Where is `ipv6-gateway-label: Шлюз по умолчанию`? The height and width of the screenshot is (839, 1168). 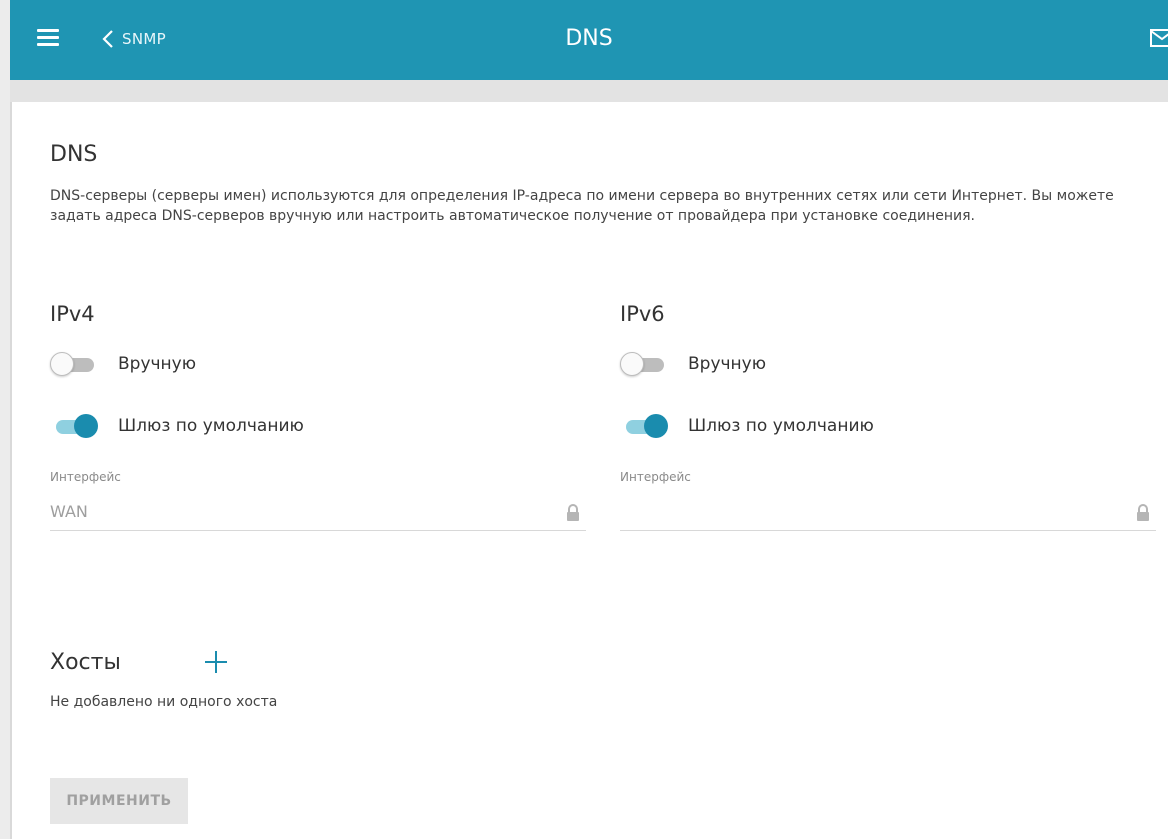 ipv6-gateway-label: Шлюз по умолчанию is located at coordinates (781, 426).